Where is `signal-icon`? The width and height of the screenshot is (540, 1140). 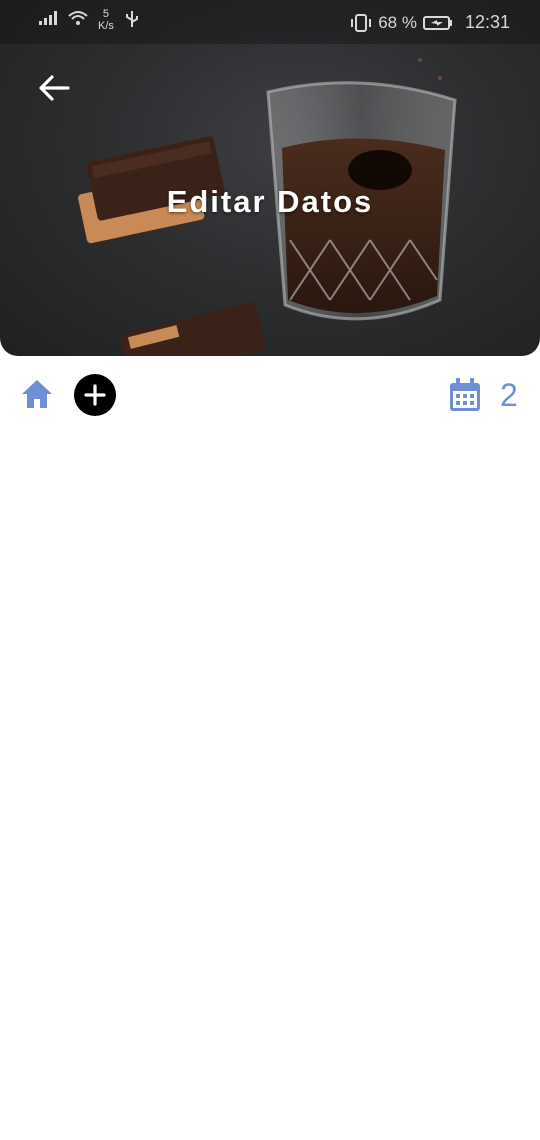
signal-icon is located at coordinates (48, 18).